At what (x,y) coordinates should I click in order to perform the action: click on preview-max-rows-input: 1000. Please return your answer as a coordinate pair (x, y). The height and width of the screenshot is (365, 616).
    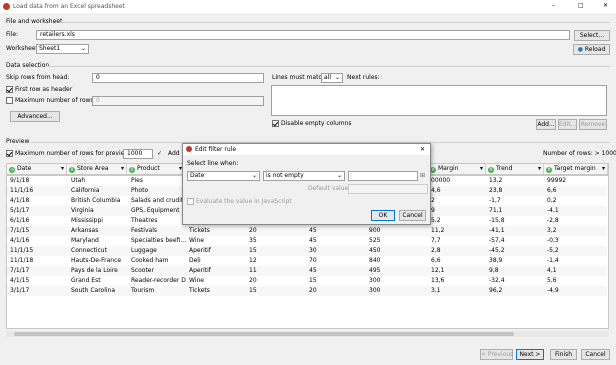
    Looking at the image, I should click on (138, 154).